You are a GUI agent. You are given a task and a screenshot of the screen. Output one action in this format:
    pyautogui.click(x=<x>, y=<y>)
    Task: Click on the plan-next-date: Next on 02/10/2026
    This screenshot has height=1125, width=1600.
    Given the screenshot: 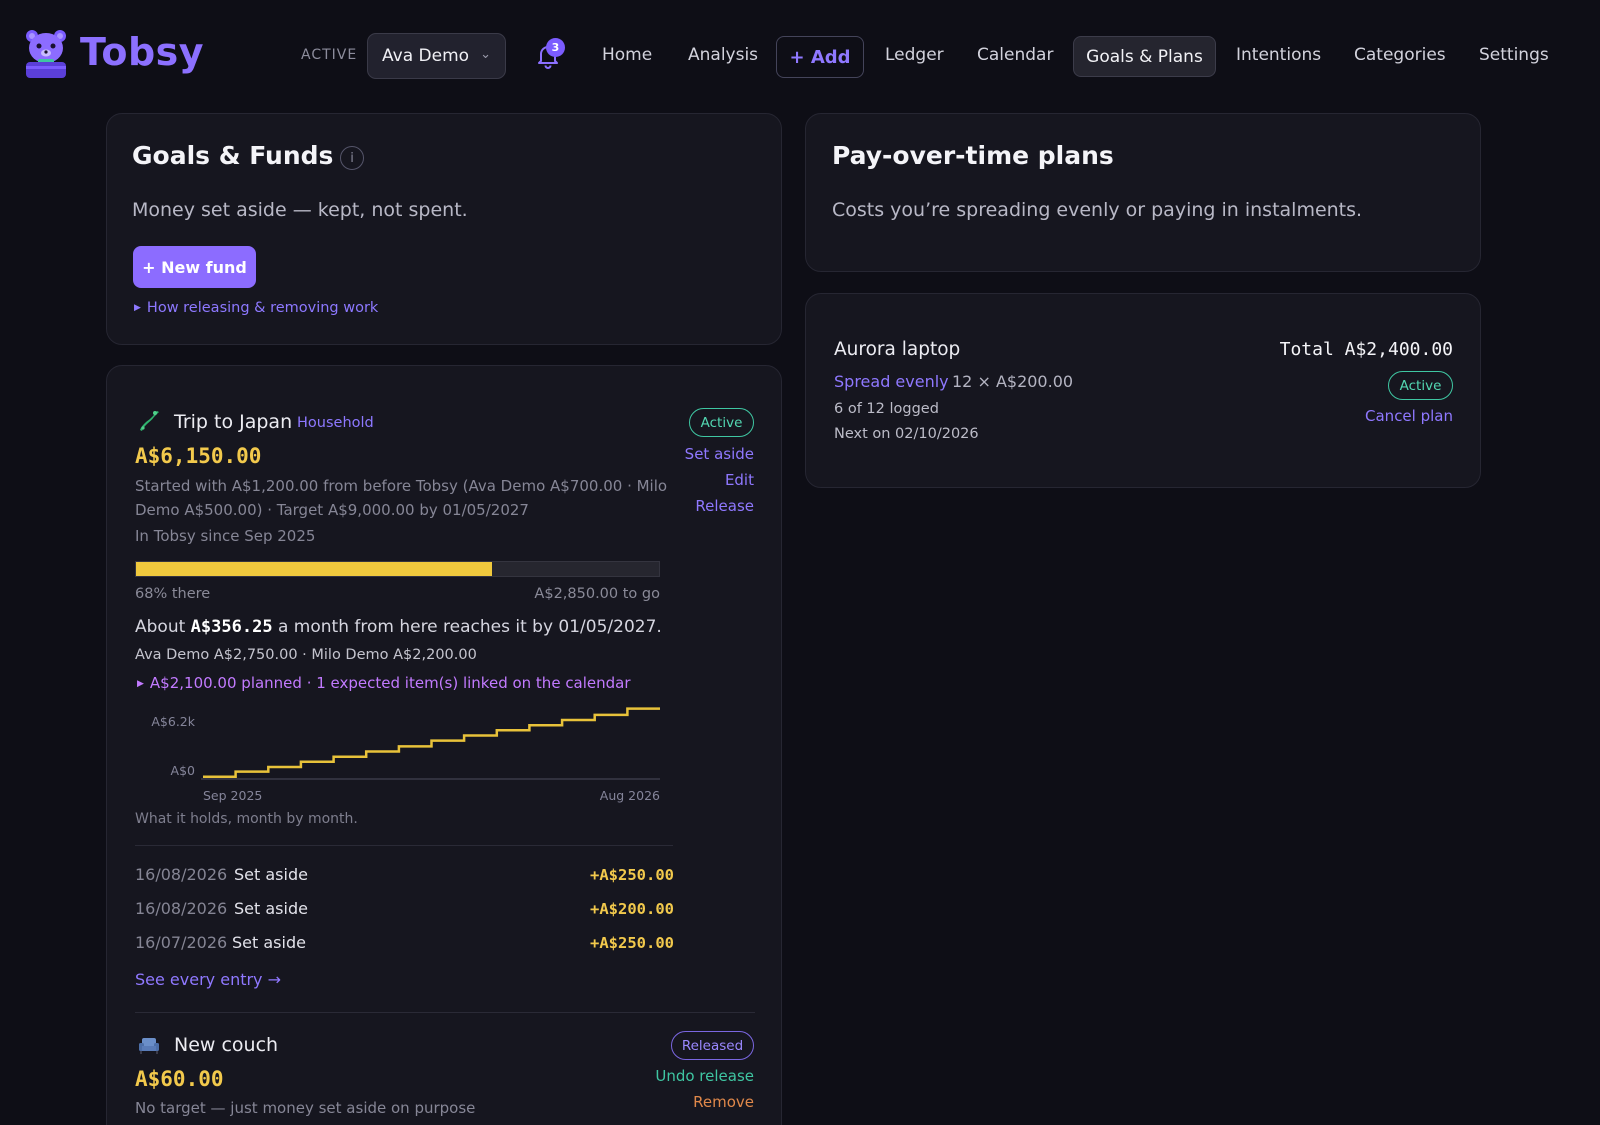 What is the action you would take?
    pyautogui.click(x=906, y=434)
    